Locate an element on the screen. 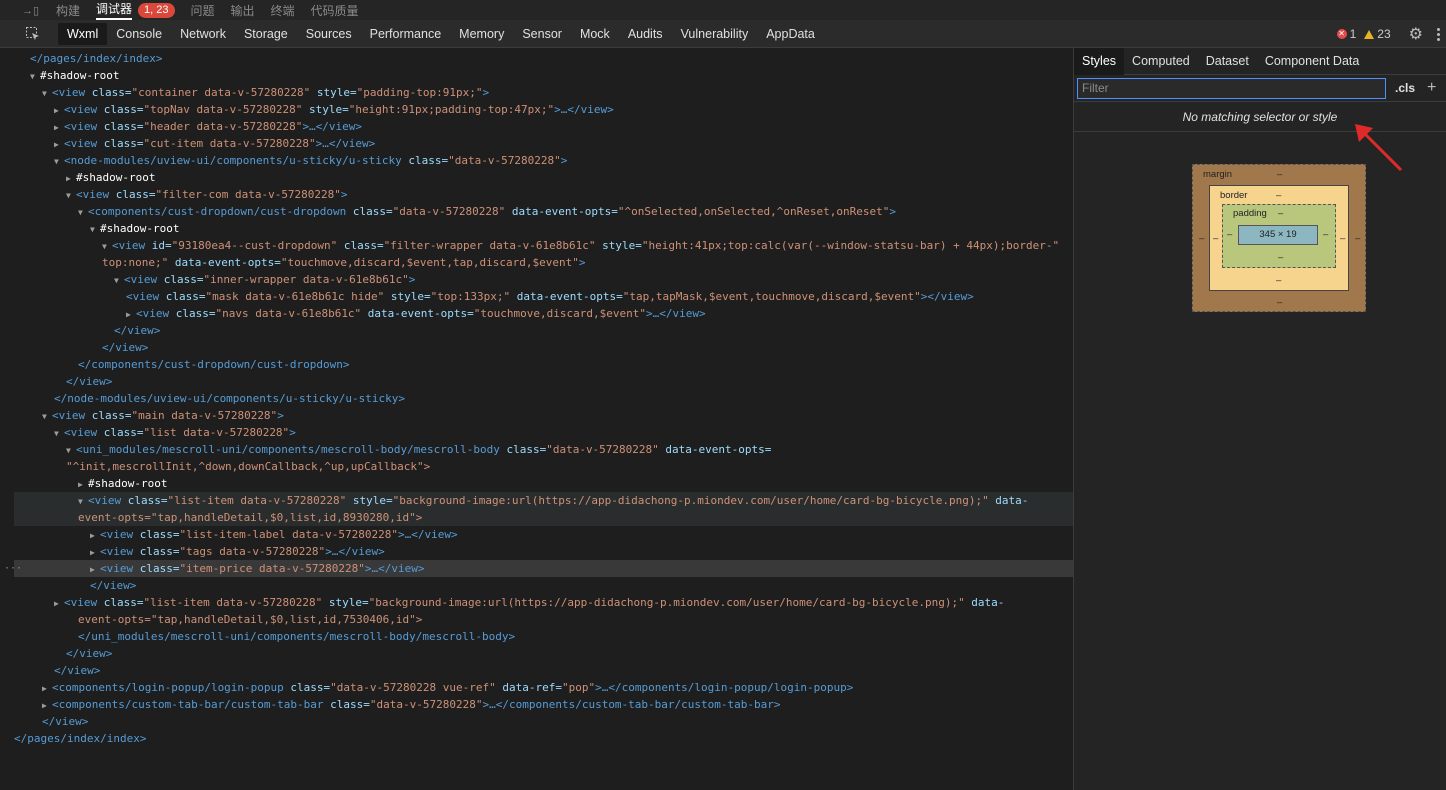  error-count: 1 is located at coordinates (1353, 34).